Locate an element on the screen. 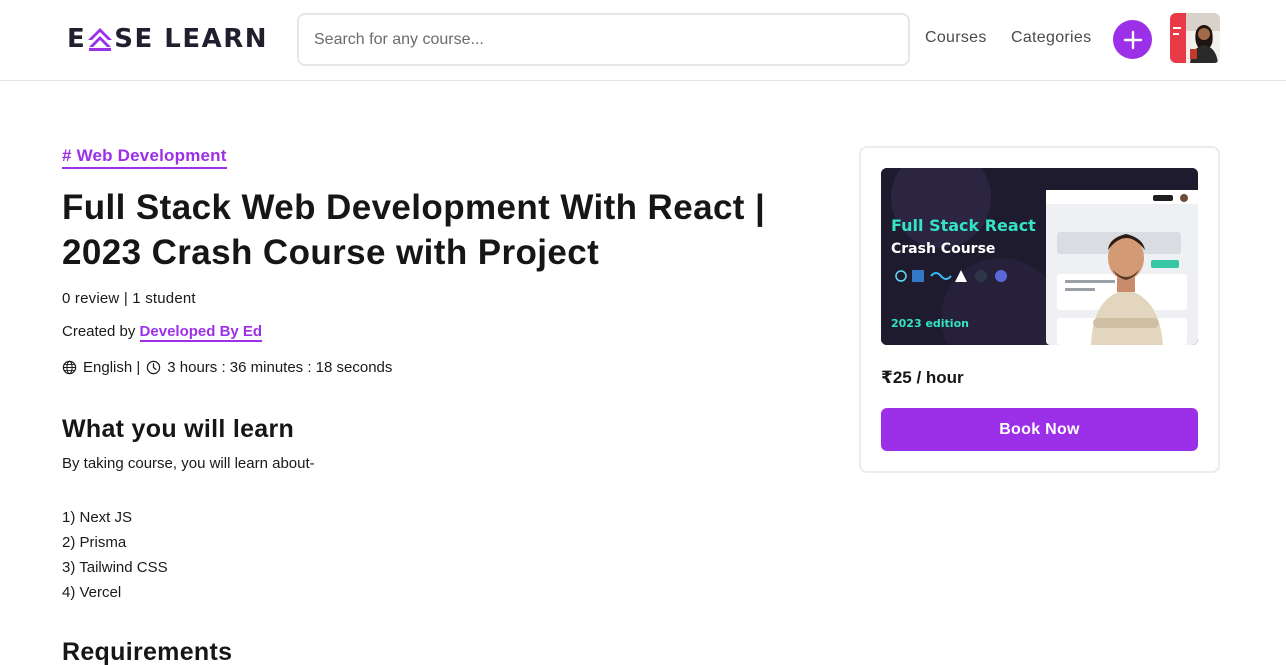 This screenshot has width=1286, height=665. avatar-image is located at coordinates (1195, 38).